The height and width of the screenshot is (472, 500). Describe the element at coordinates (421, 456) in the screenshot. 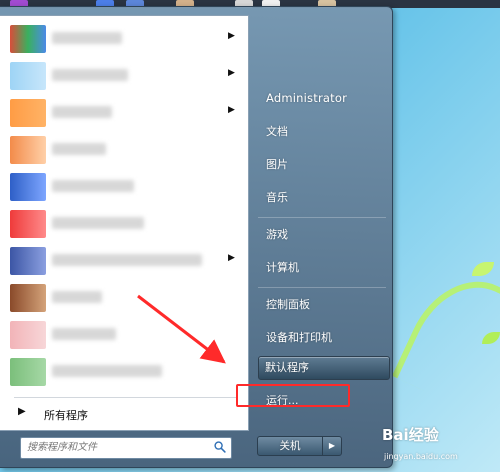

I see `baidu-watermark-url: jingyan.baidu.com` at that location.